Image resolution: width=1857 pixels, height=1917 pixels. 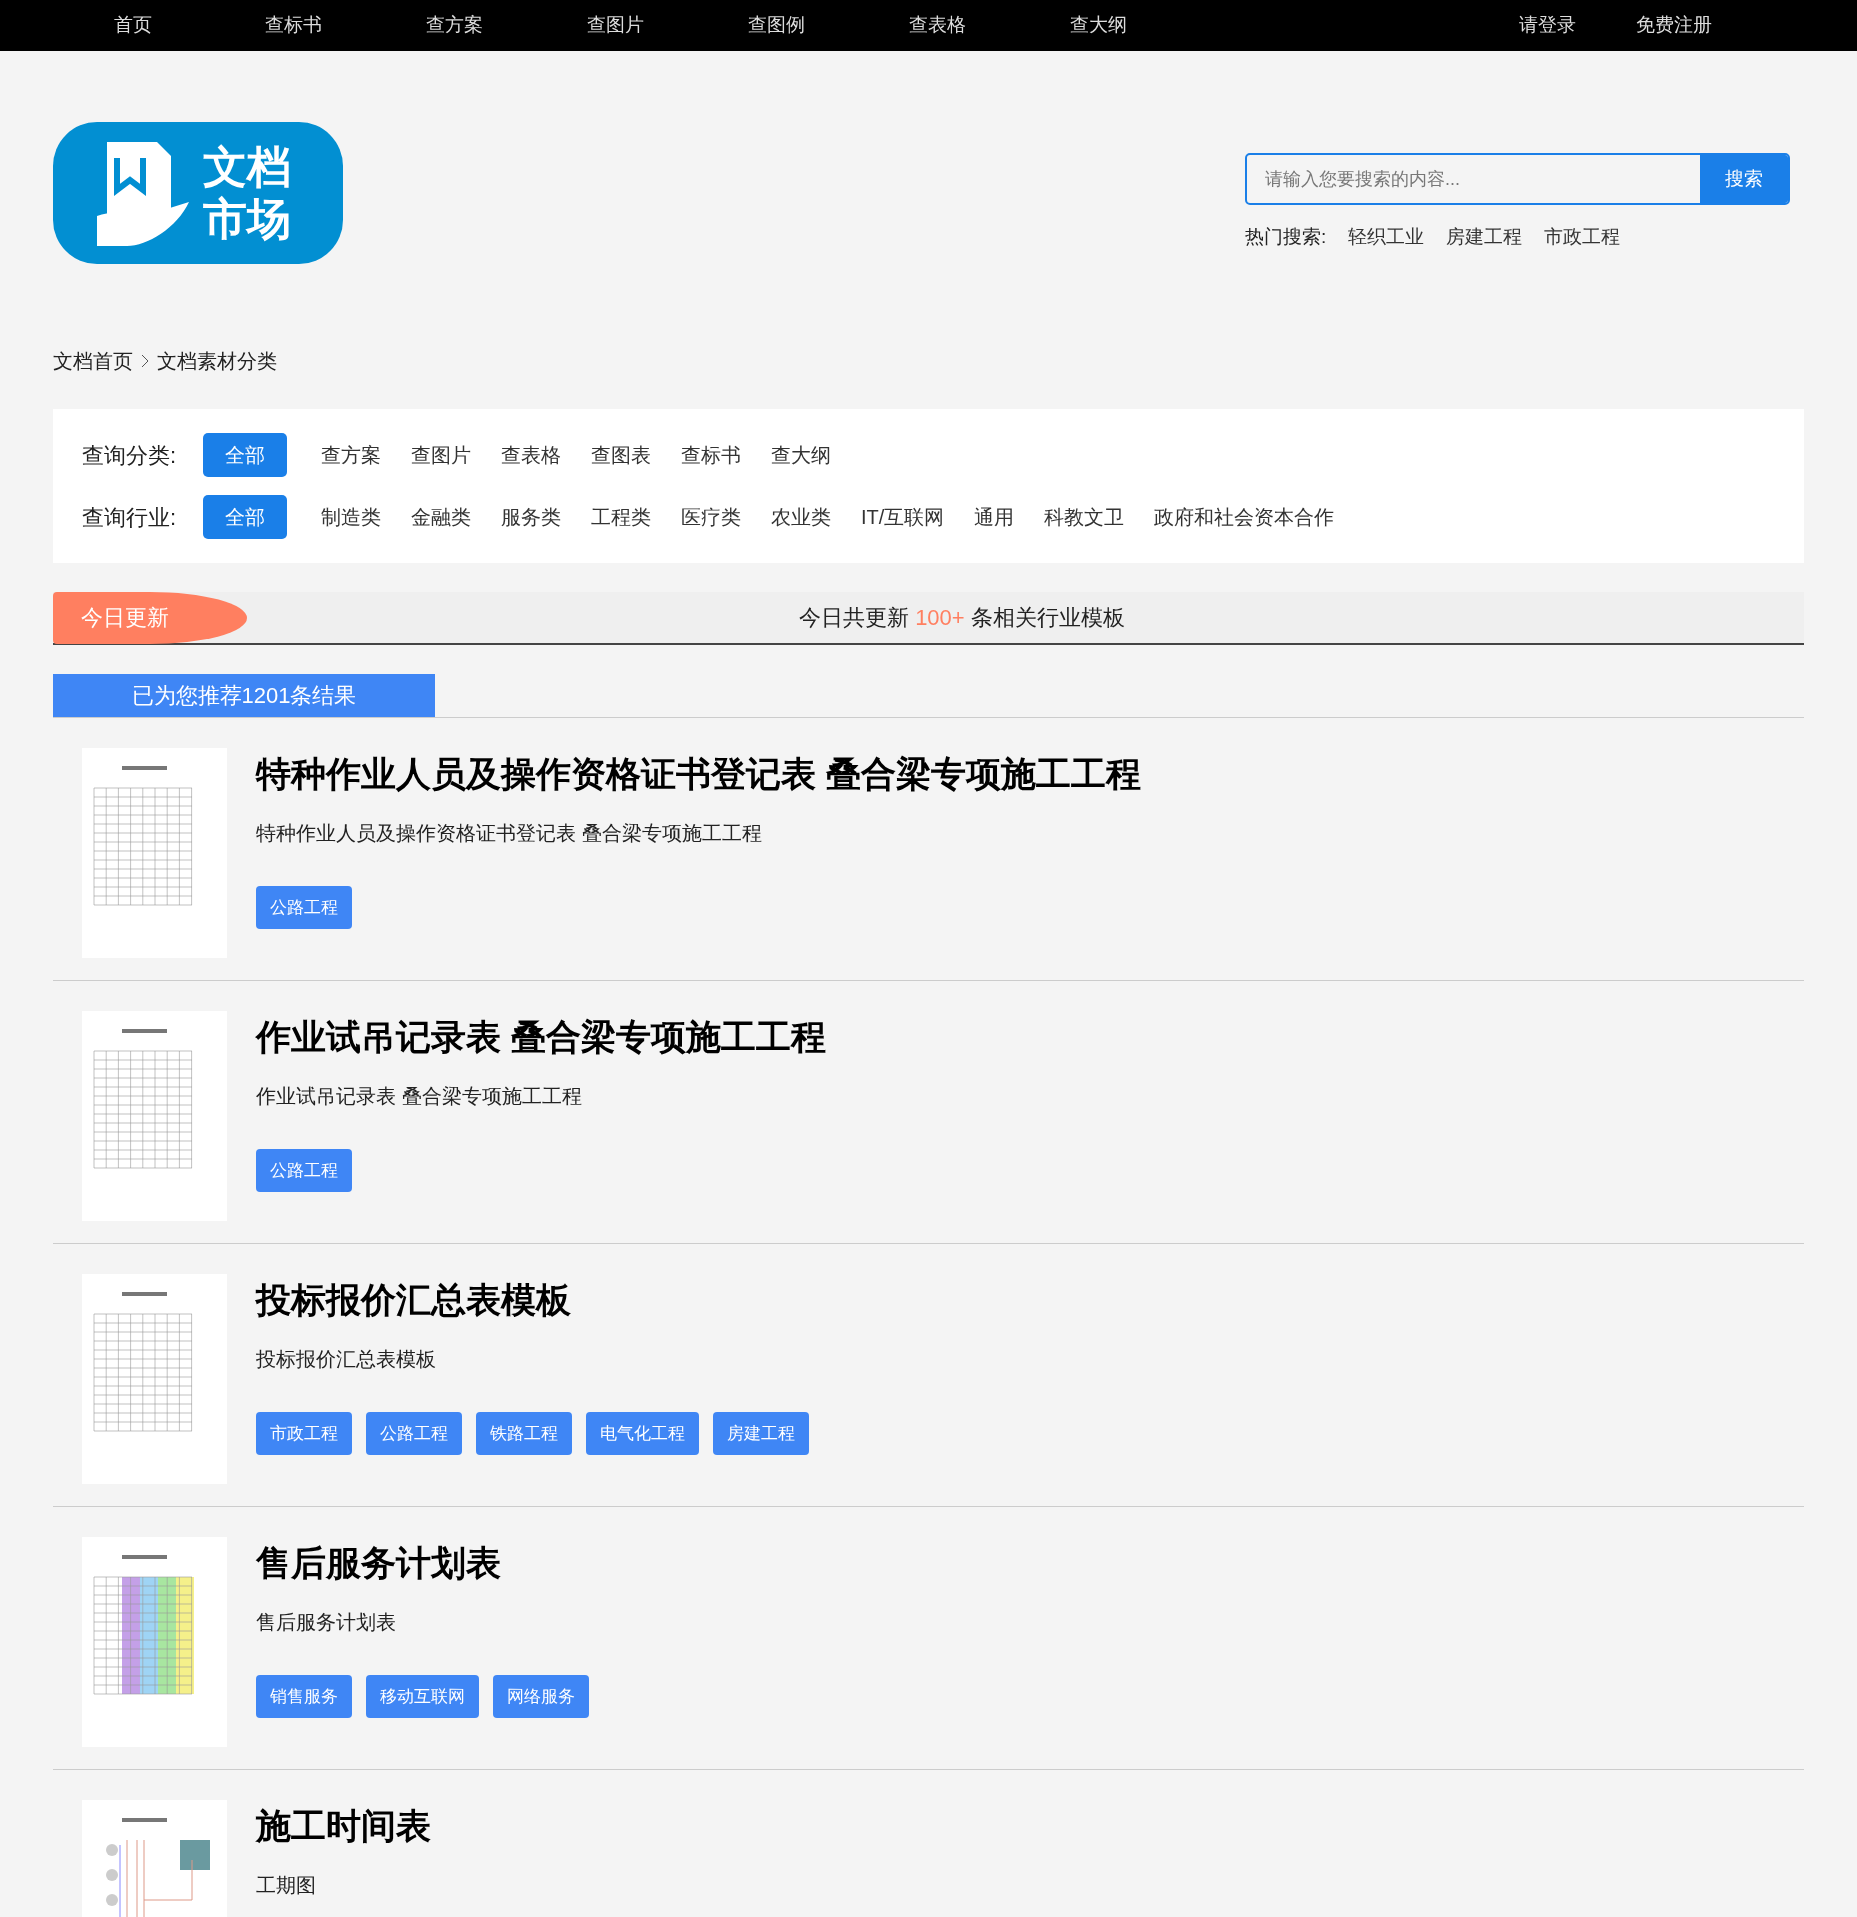 What do you see at coordinates (286, 1885) in the screenshot?
I see `result-description: 工期图` at bounding box center [286, 1885].